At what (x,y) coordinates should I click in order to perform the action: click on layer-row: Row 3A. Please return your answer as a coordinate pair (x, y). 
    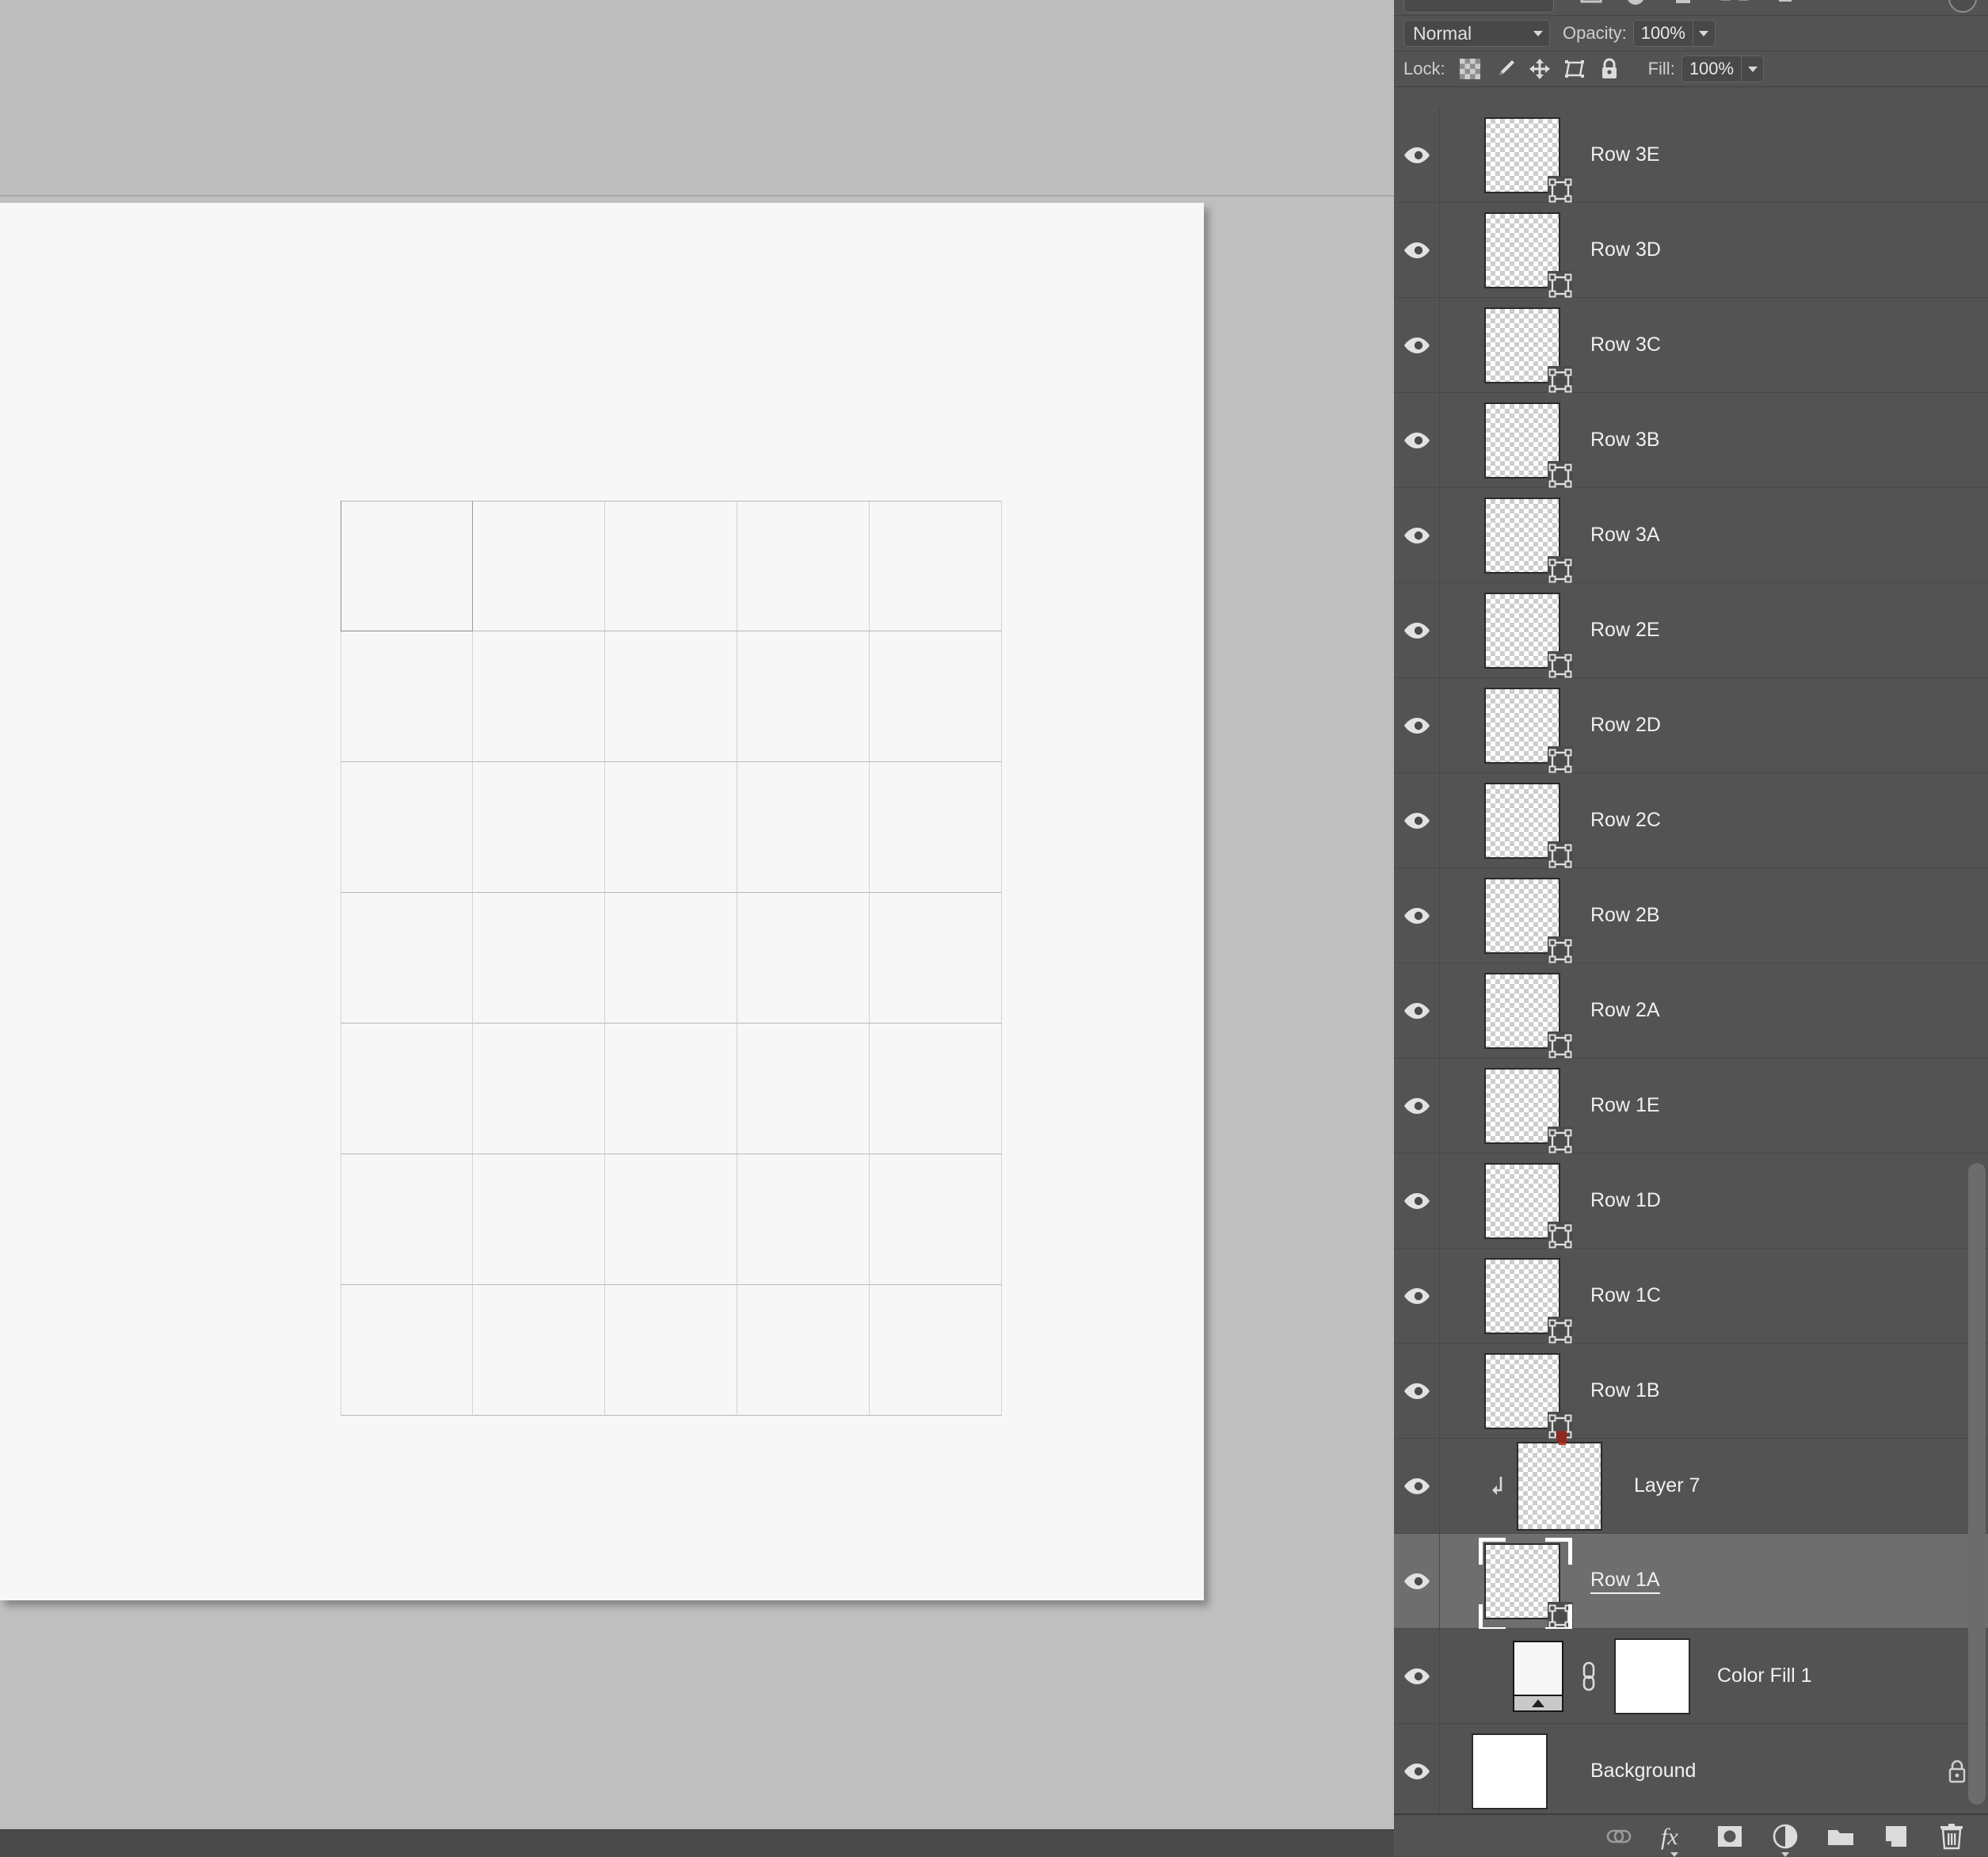
    Looking at the image, I should click on (1691, 536).